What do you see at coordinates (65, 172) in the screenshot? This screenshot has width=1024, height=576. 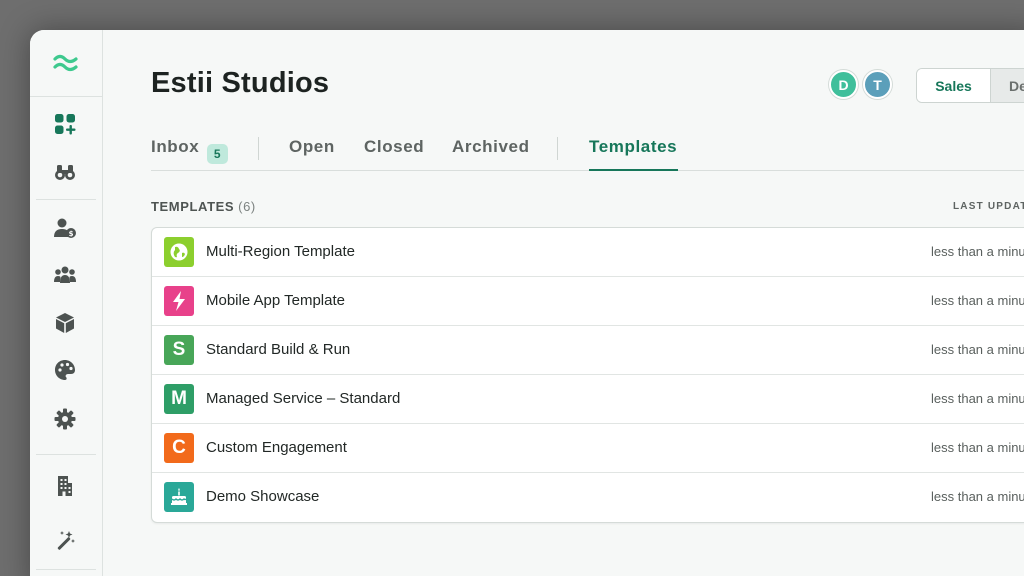 I see `binoculars-icon` at bounding box center [65, 172].